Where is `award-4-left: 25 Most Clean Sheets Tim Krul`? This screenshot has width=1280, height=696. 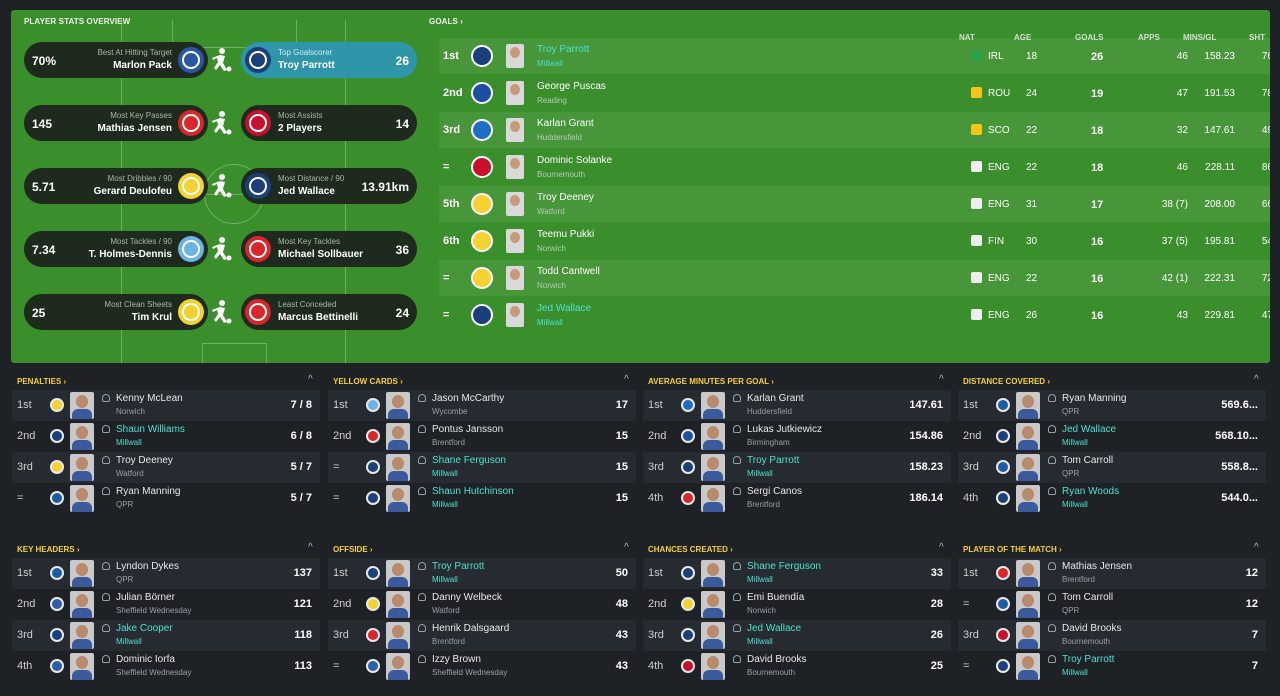 award-4-left: 25 Most Clean Sheets Tim Krul is located at coordinates (116, 312).